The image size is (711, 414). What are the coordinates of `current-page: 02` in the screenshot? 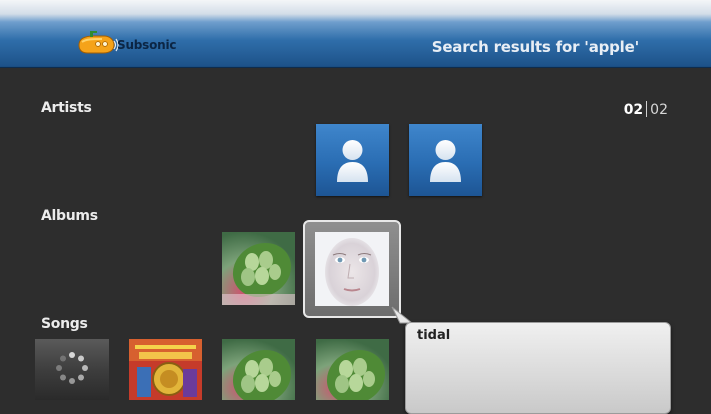 It's located at (633, 110).